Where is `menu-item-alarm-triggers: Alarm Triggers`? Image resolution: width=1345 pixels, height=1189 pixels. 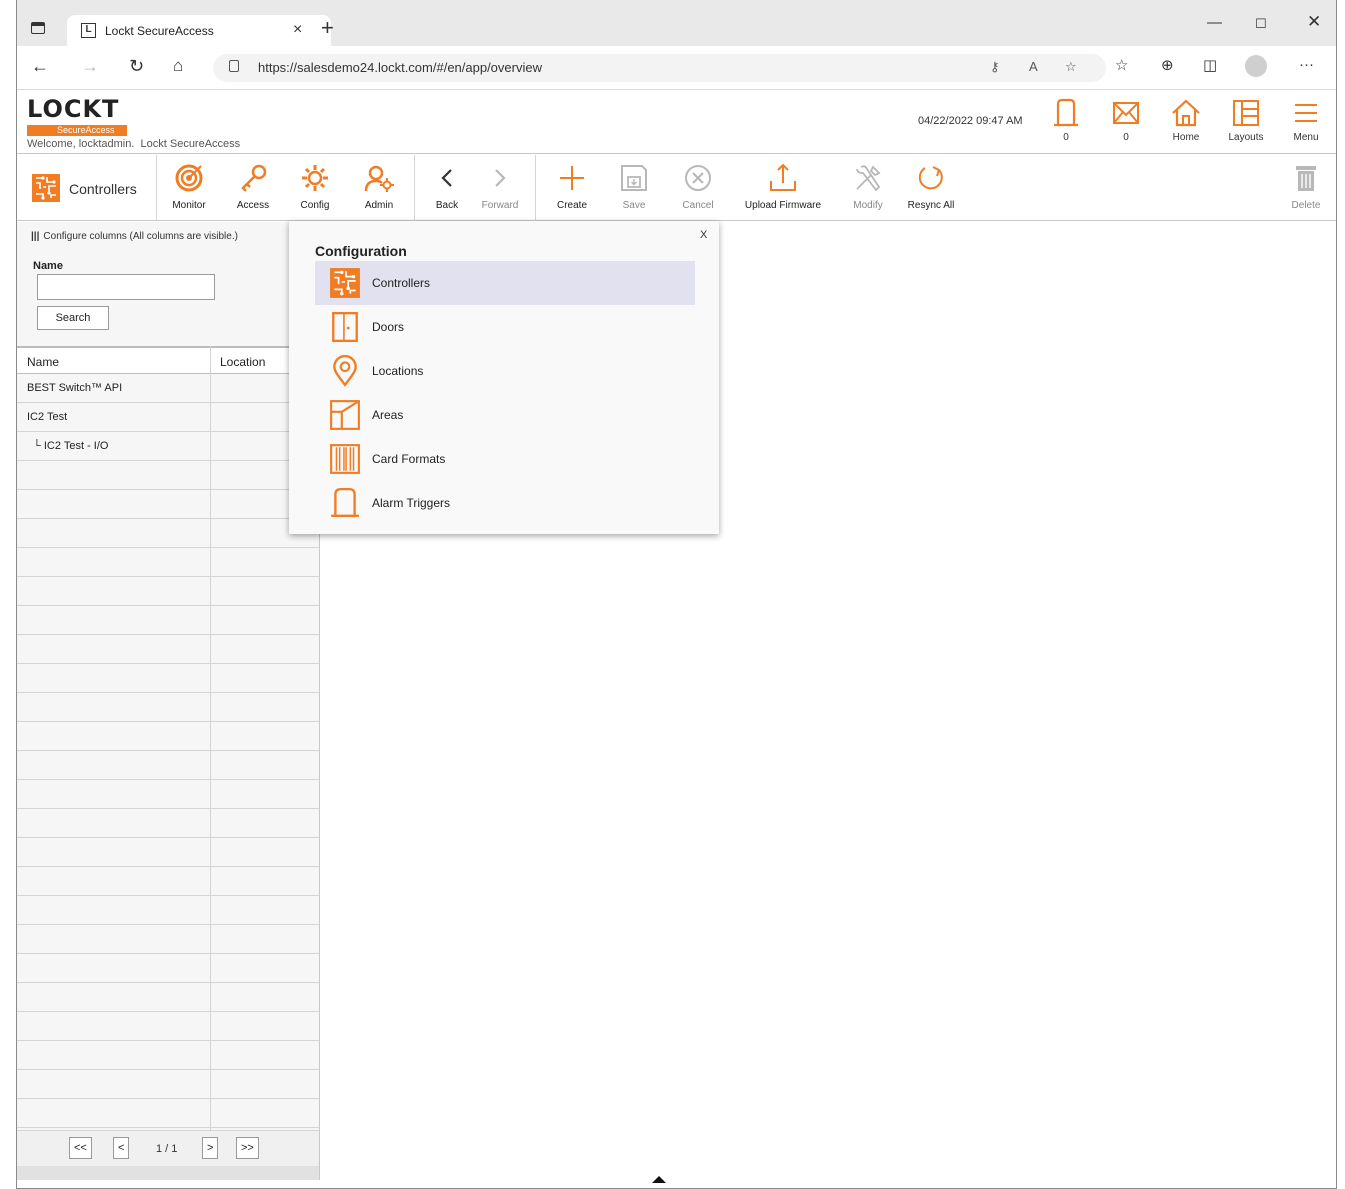 menu-item-alarm-triggers: Alarm Triggers is located at coordinates (505, 503).